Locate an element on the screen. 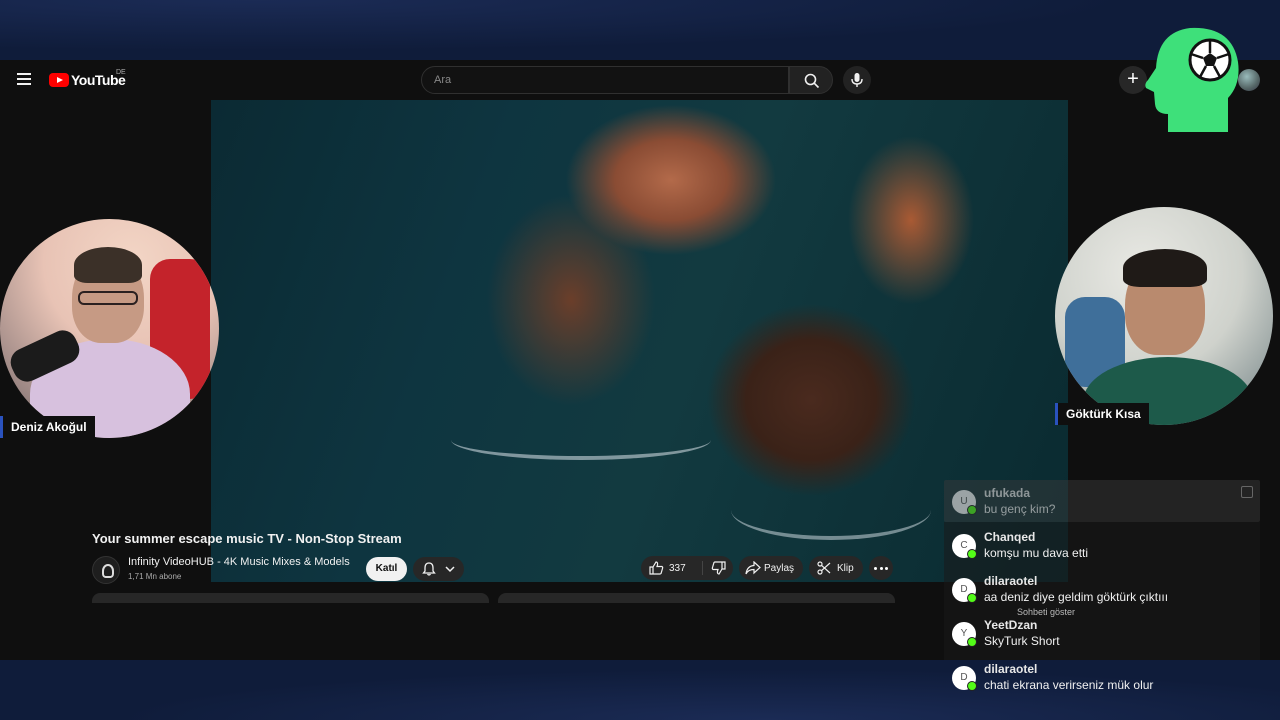  thumbs-down-icon is located at coordinates (718, 568).